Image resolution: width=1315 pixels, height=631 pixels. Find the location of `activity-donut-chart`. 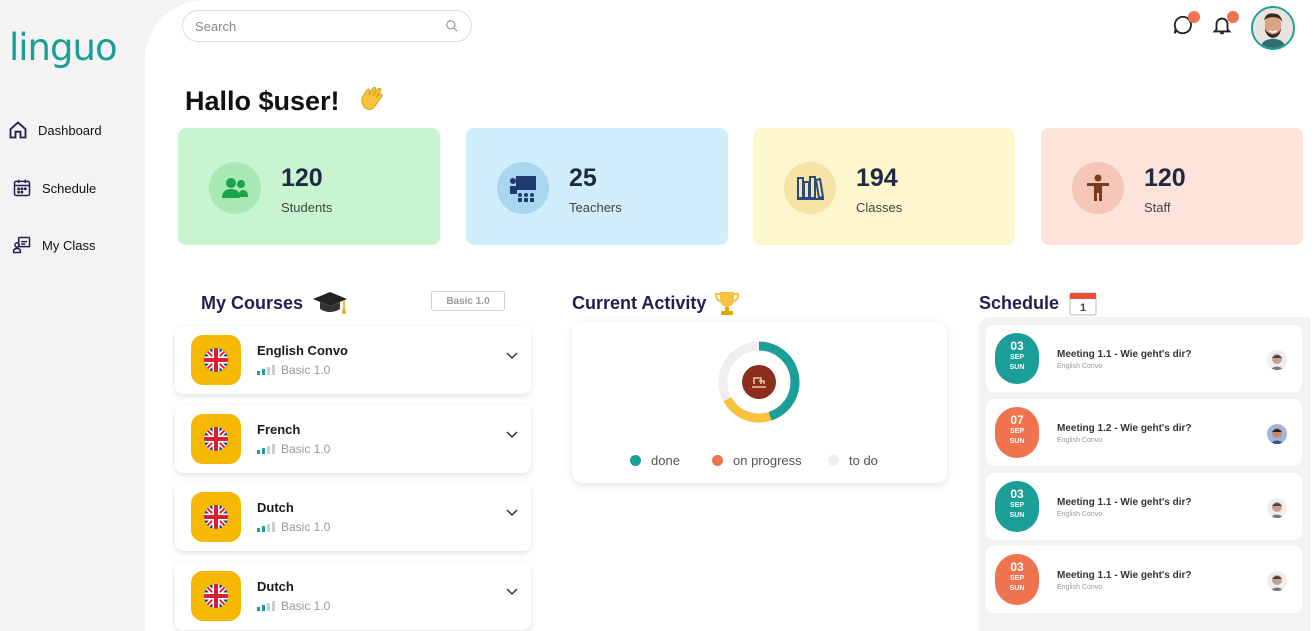

activity-donut-chart is located at coordinates (759, 382).